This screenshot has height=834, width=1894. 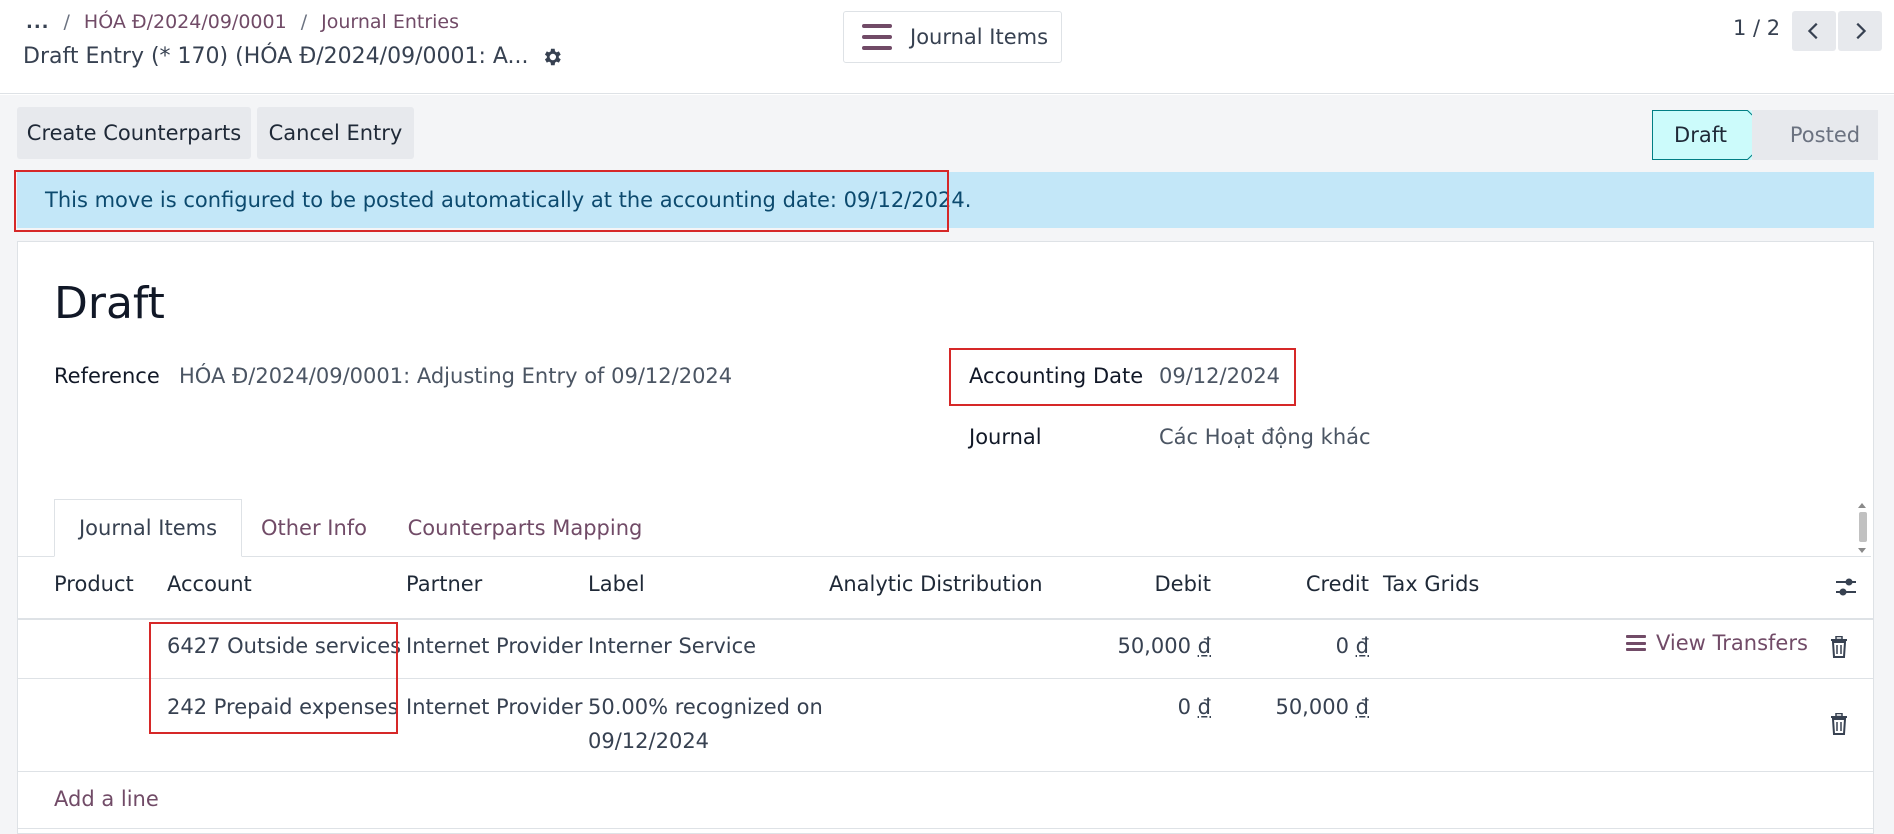 What do you see at coordinates (1265, 437) in the screenshot?
I see `journal-field: Các Hoạt động khác` at bounding box center [1265, 437].